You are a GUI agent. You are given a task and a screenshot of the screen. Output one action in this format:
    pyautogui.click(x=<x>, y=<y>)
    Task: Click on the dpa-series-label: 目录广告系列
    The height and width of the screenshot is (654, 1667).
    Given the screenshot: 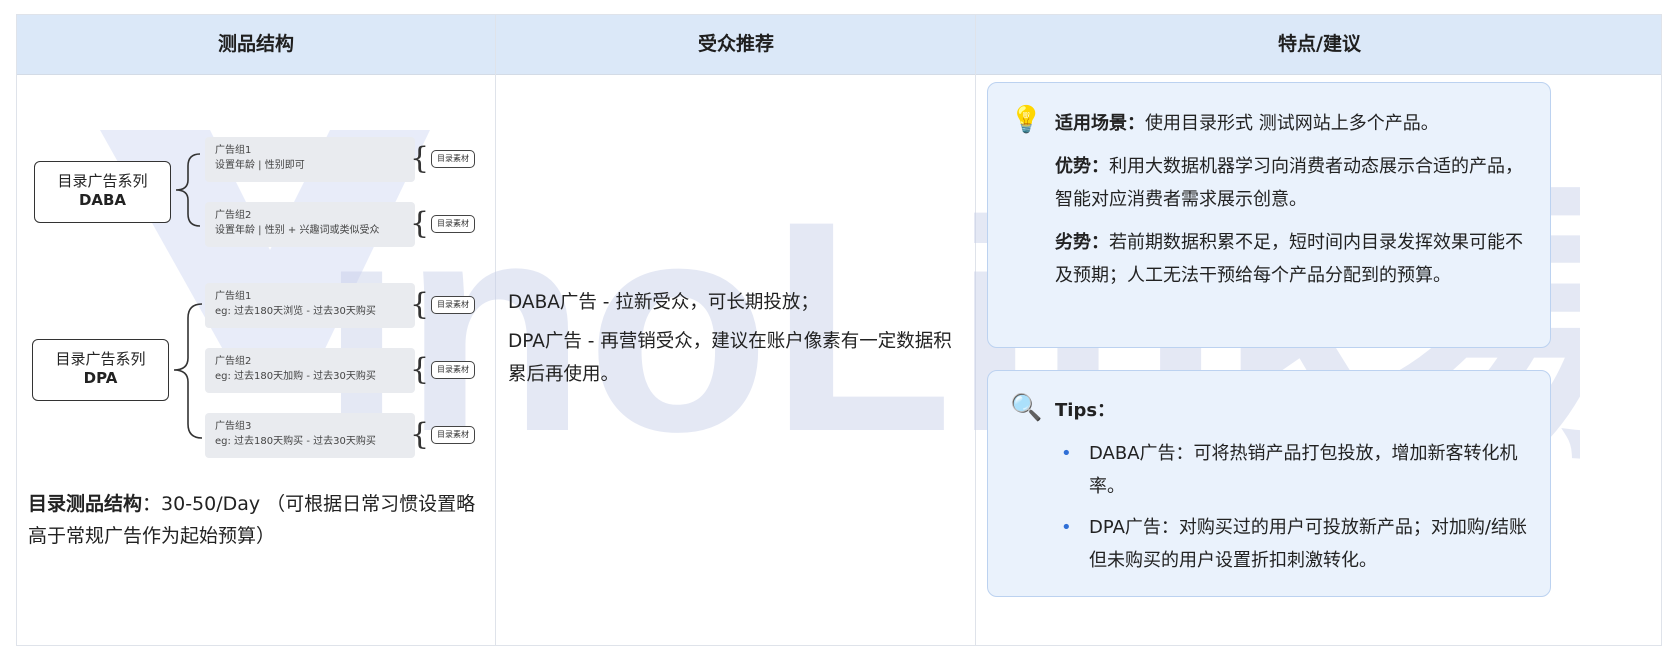 What is the action you would take?
    pyautogui.click(x=100, y=359)
    